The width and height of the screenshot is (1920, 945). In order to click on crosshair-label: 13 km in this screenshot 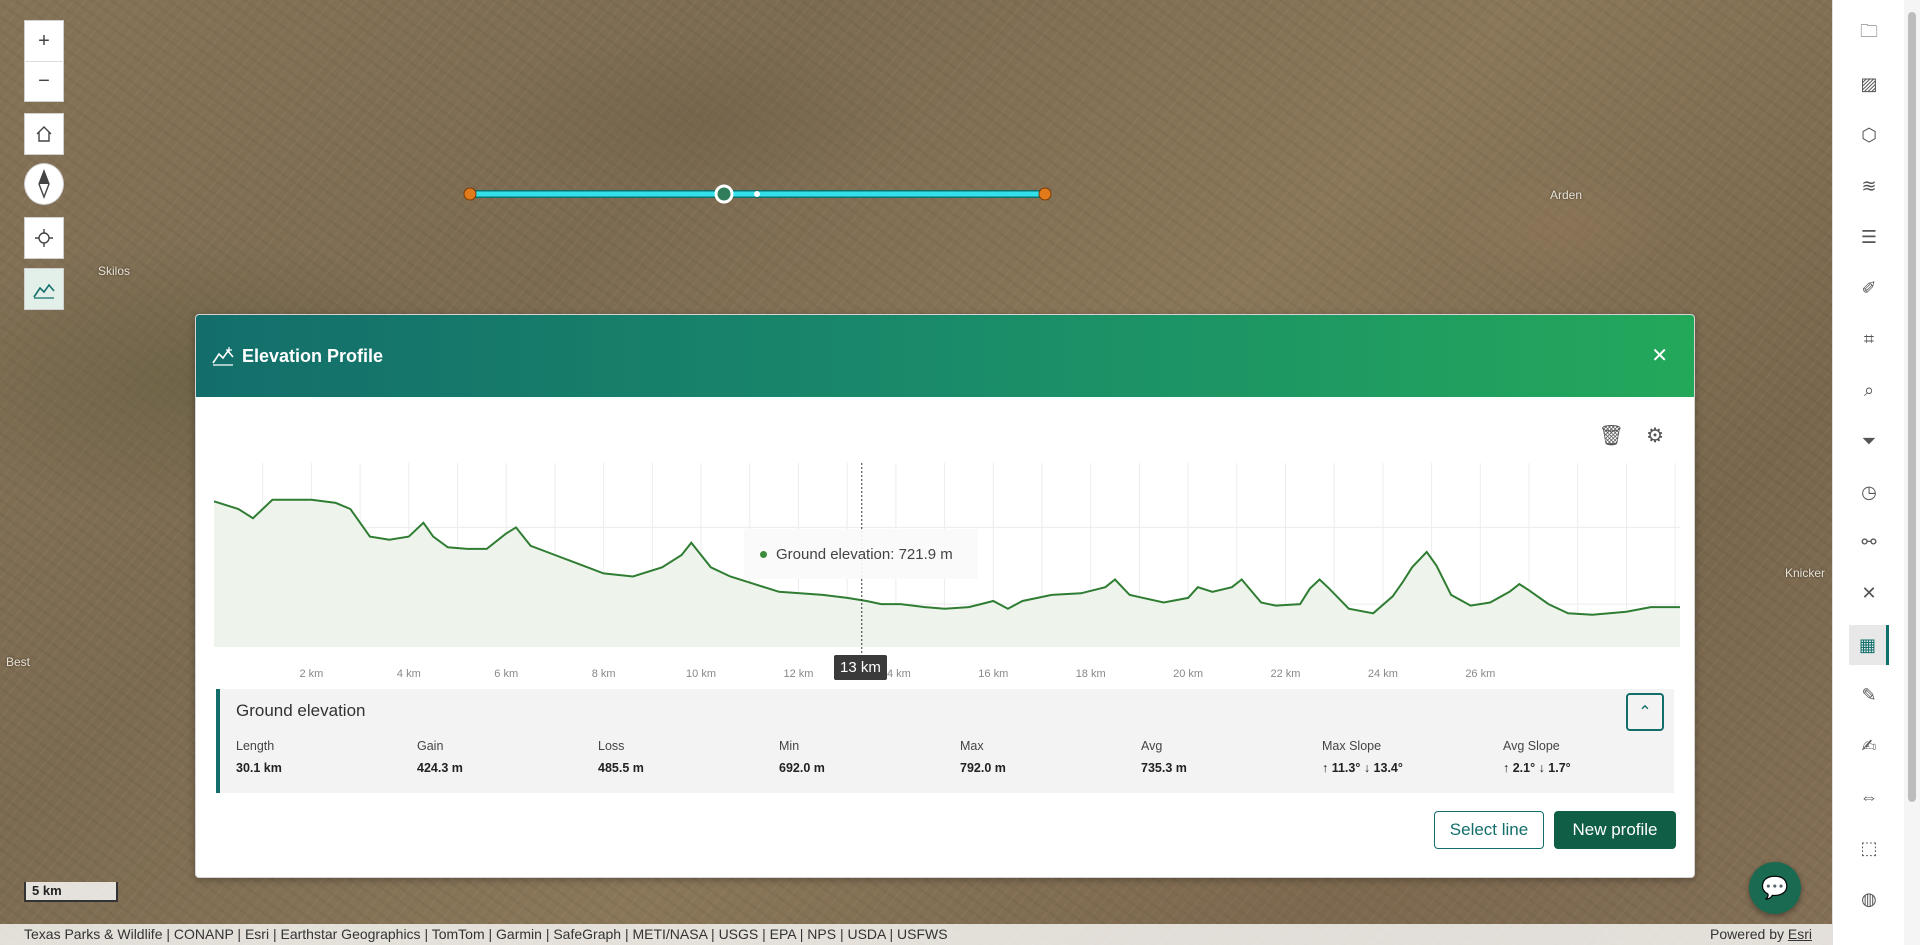, I will do `click(860, 667)`.